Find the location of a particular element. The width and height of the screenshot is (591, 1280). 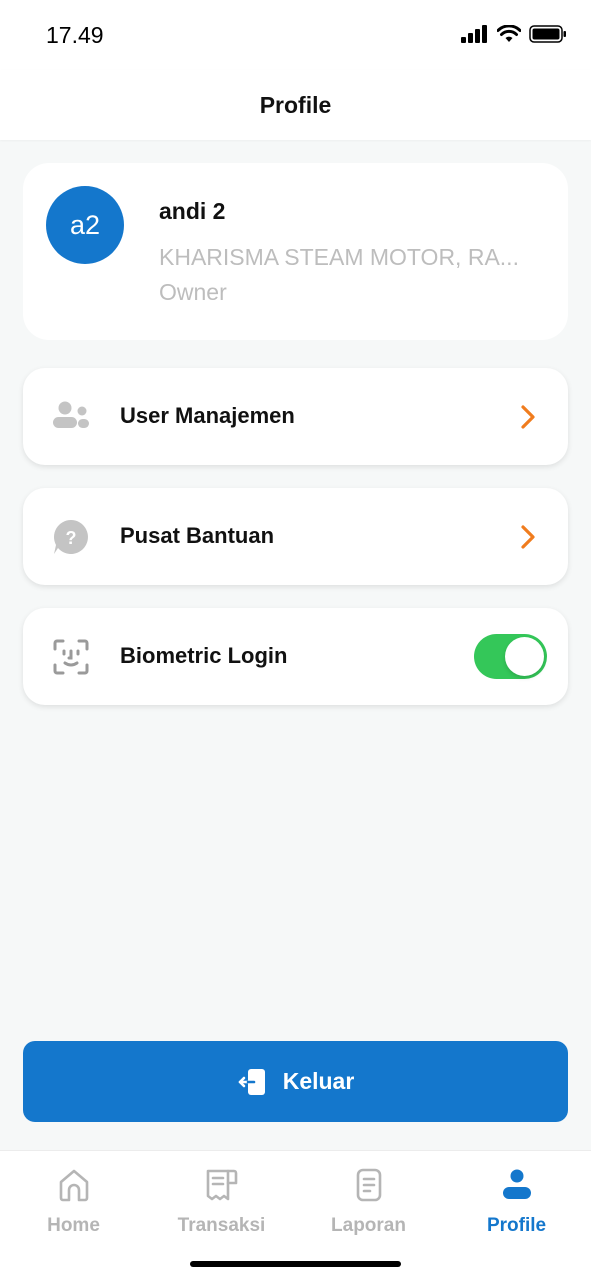

tab-laporan: Laporan is located at coordinates (368, 1205).